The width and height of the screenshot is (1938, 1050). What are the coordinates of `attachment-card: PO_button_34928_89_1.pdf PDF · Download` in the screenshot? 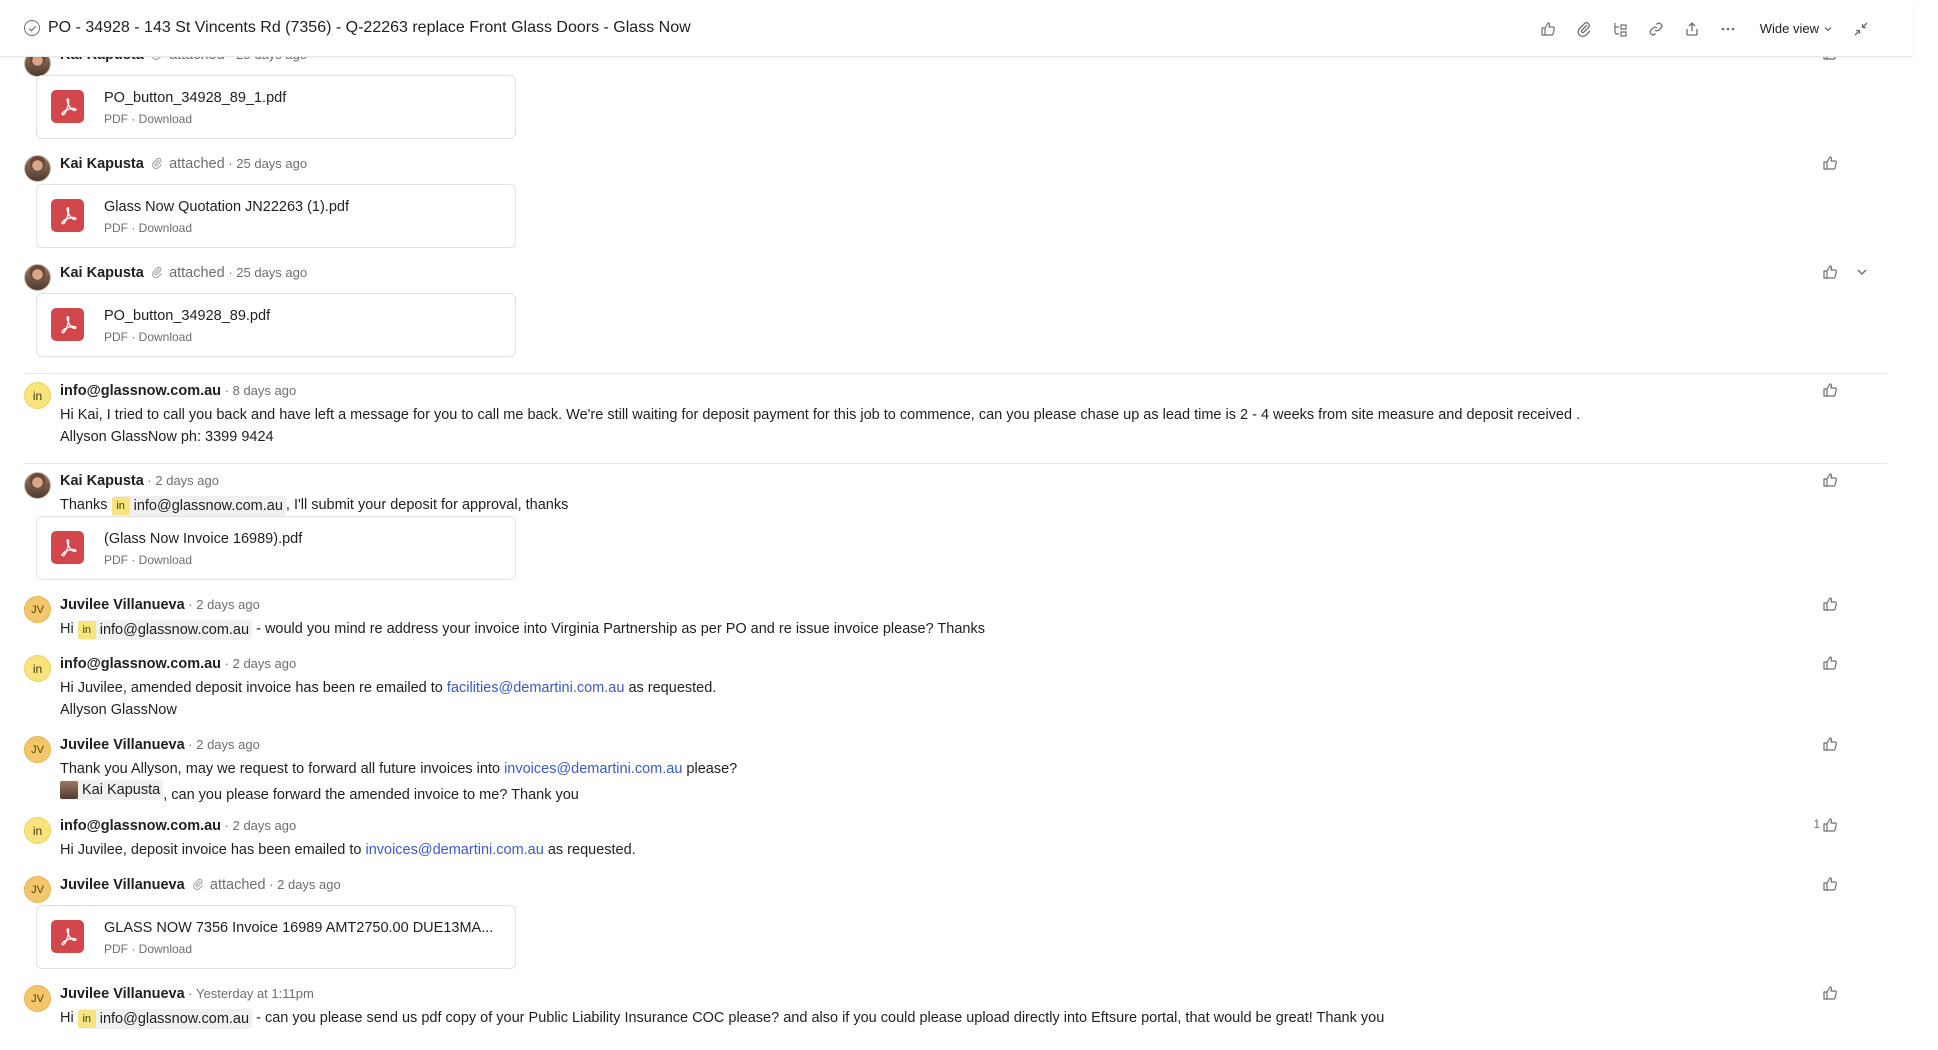 It's located at (276, 107).